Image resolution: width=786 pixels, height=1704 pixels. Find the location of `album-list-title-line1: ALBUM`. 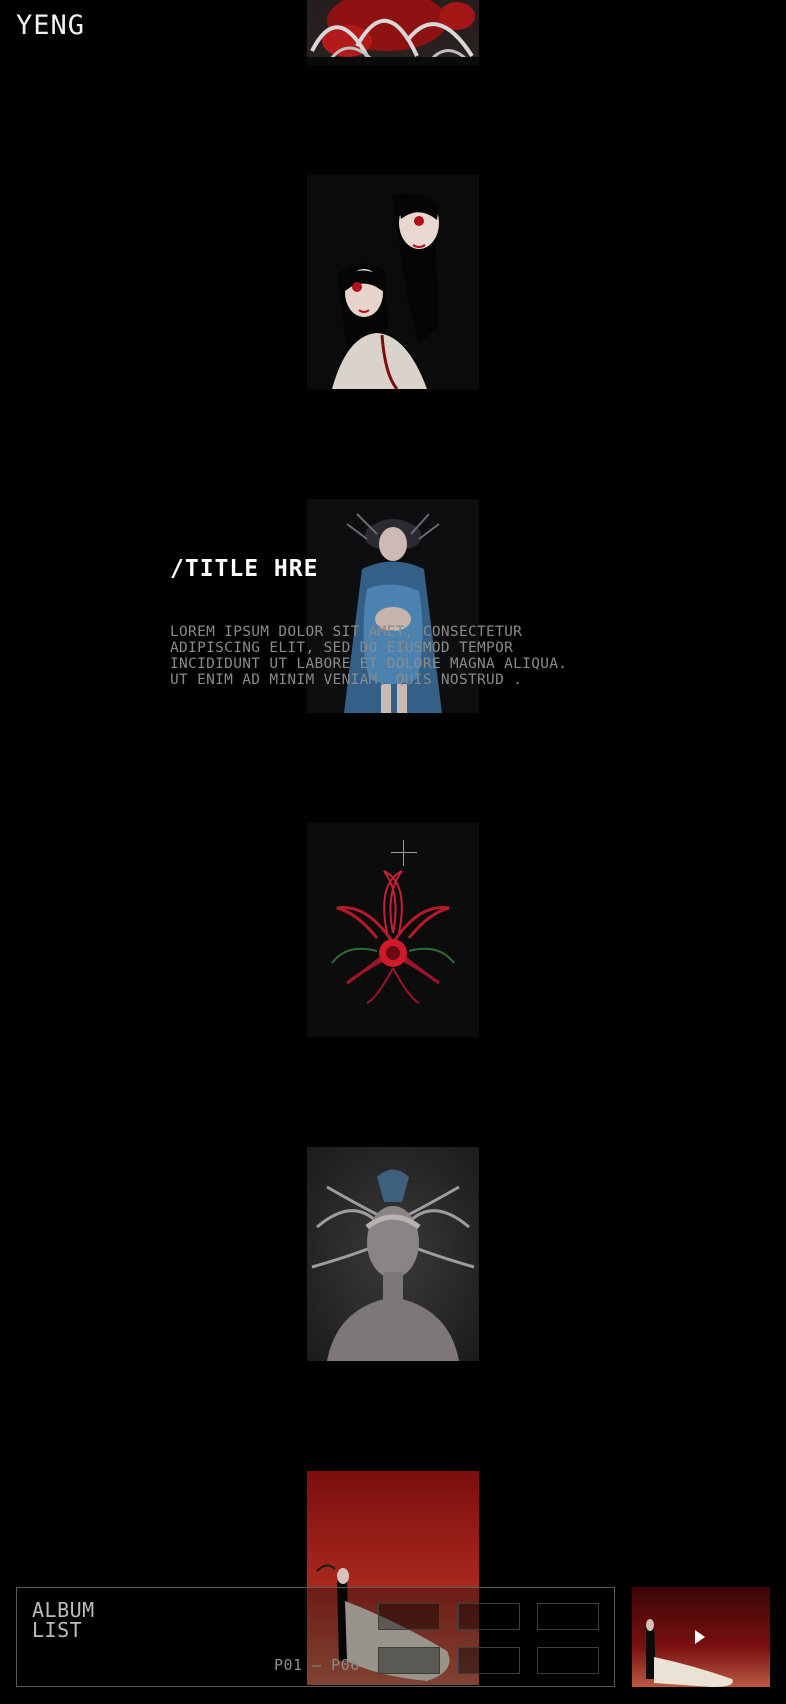

album-list-title-line1: ALBUM is located at coordinates (63, 1610).